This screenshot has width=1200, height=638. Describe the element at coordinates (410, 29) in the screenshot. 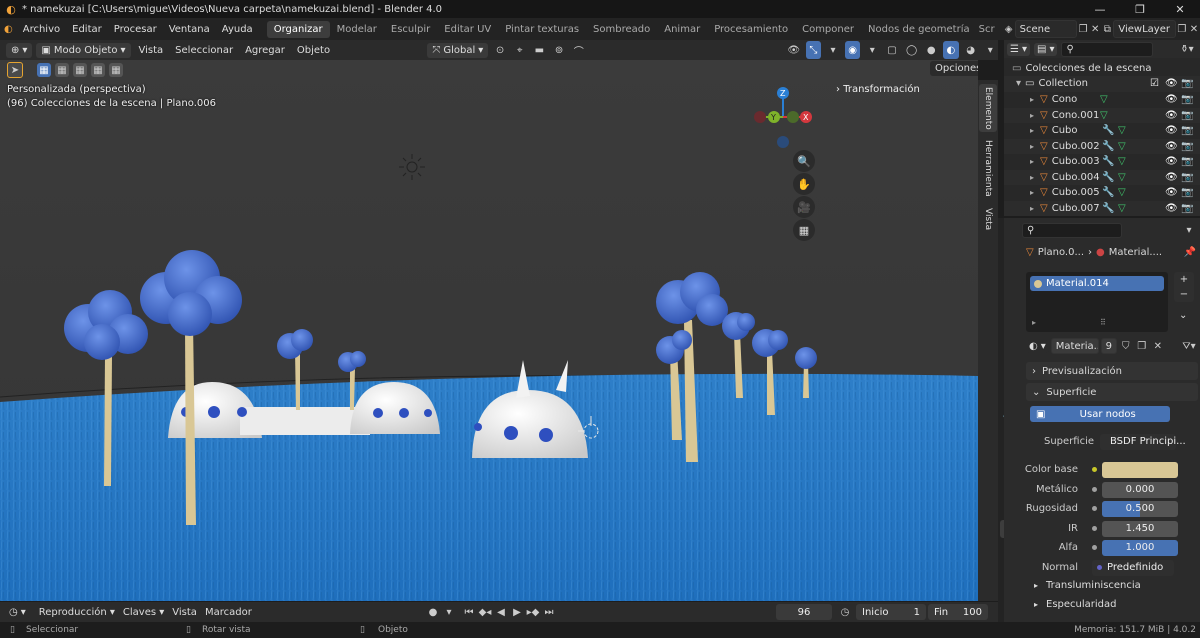

I see `tab-esculpir: Esculpir` at that location.